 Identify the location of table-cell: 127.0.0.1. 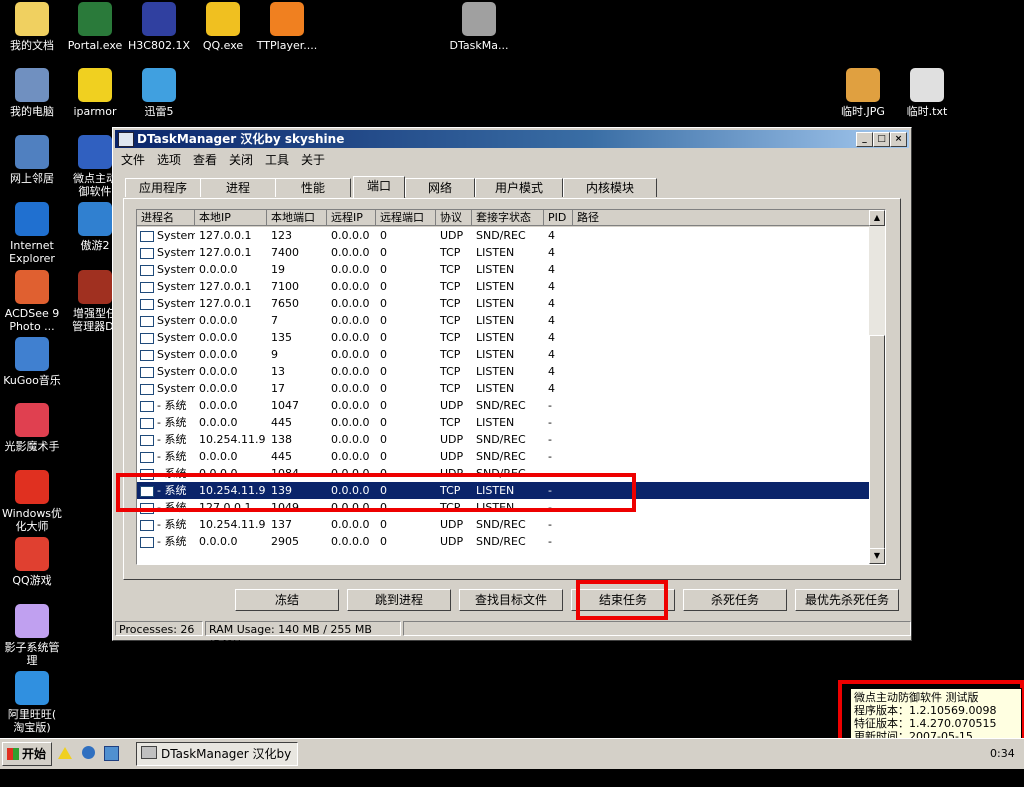
(225, 235).